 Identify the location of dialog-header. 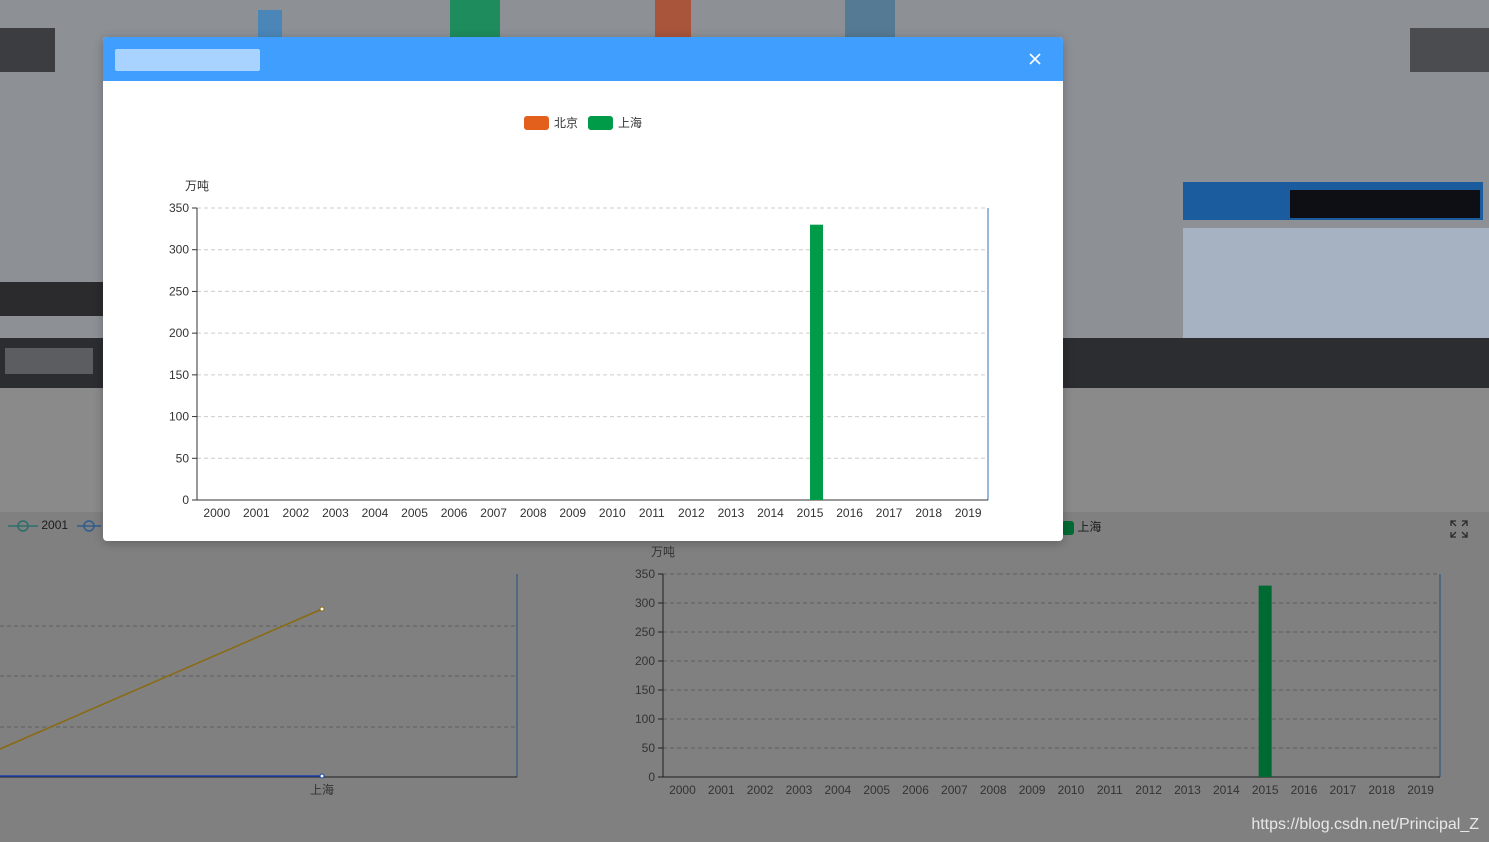
(583, 59).